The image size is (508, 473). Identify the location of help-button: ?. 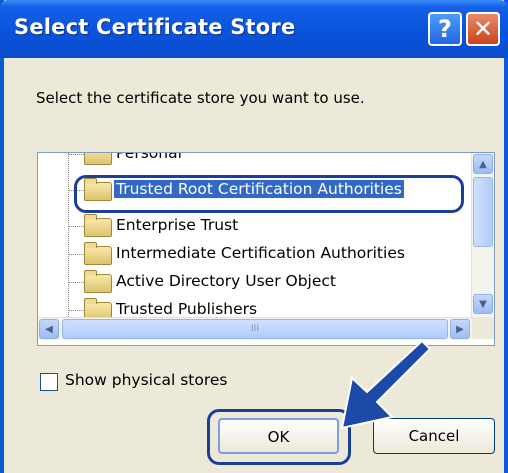
(445, 29).